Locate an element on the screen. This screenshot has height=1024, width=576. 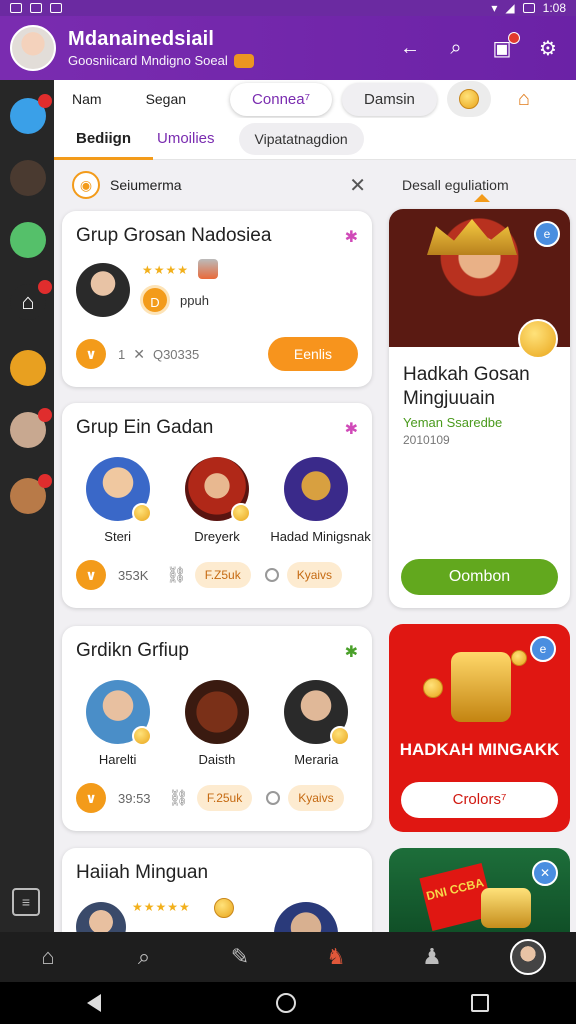
signal-icon: ◢ is located at coordinates (510, 8).